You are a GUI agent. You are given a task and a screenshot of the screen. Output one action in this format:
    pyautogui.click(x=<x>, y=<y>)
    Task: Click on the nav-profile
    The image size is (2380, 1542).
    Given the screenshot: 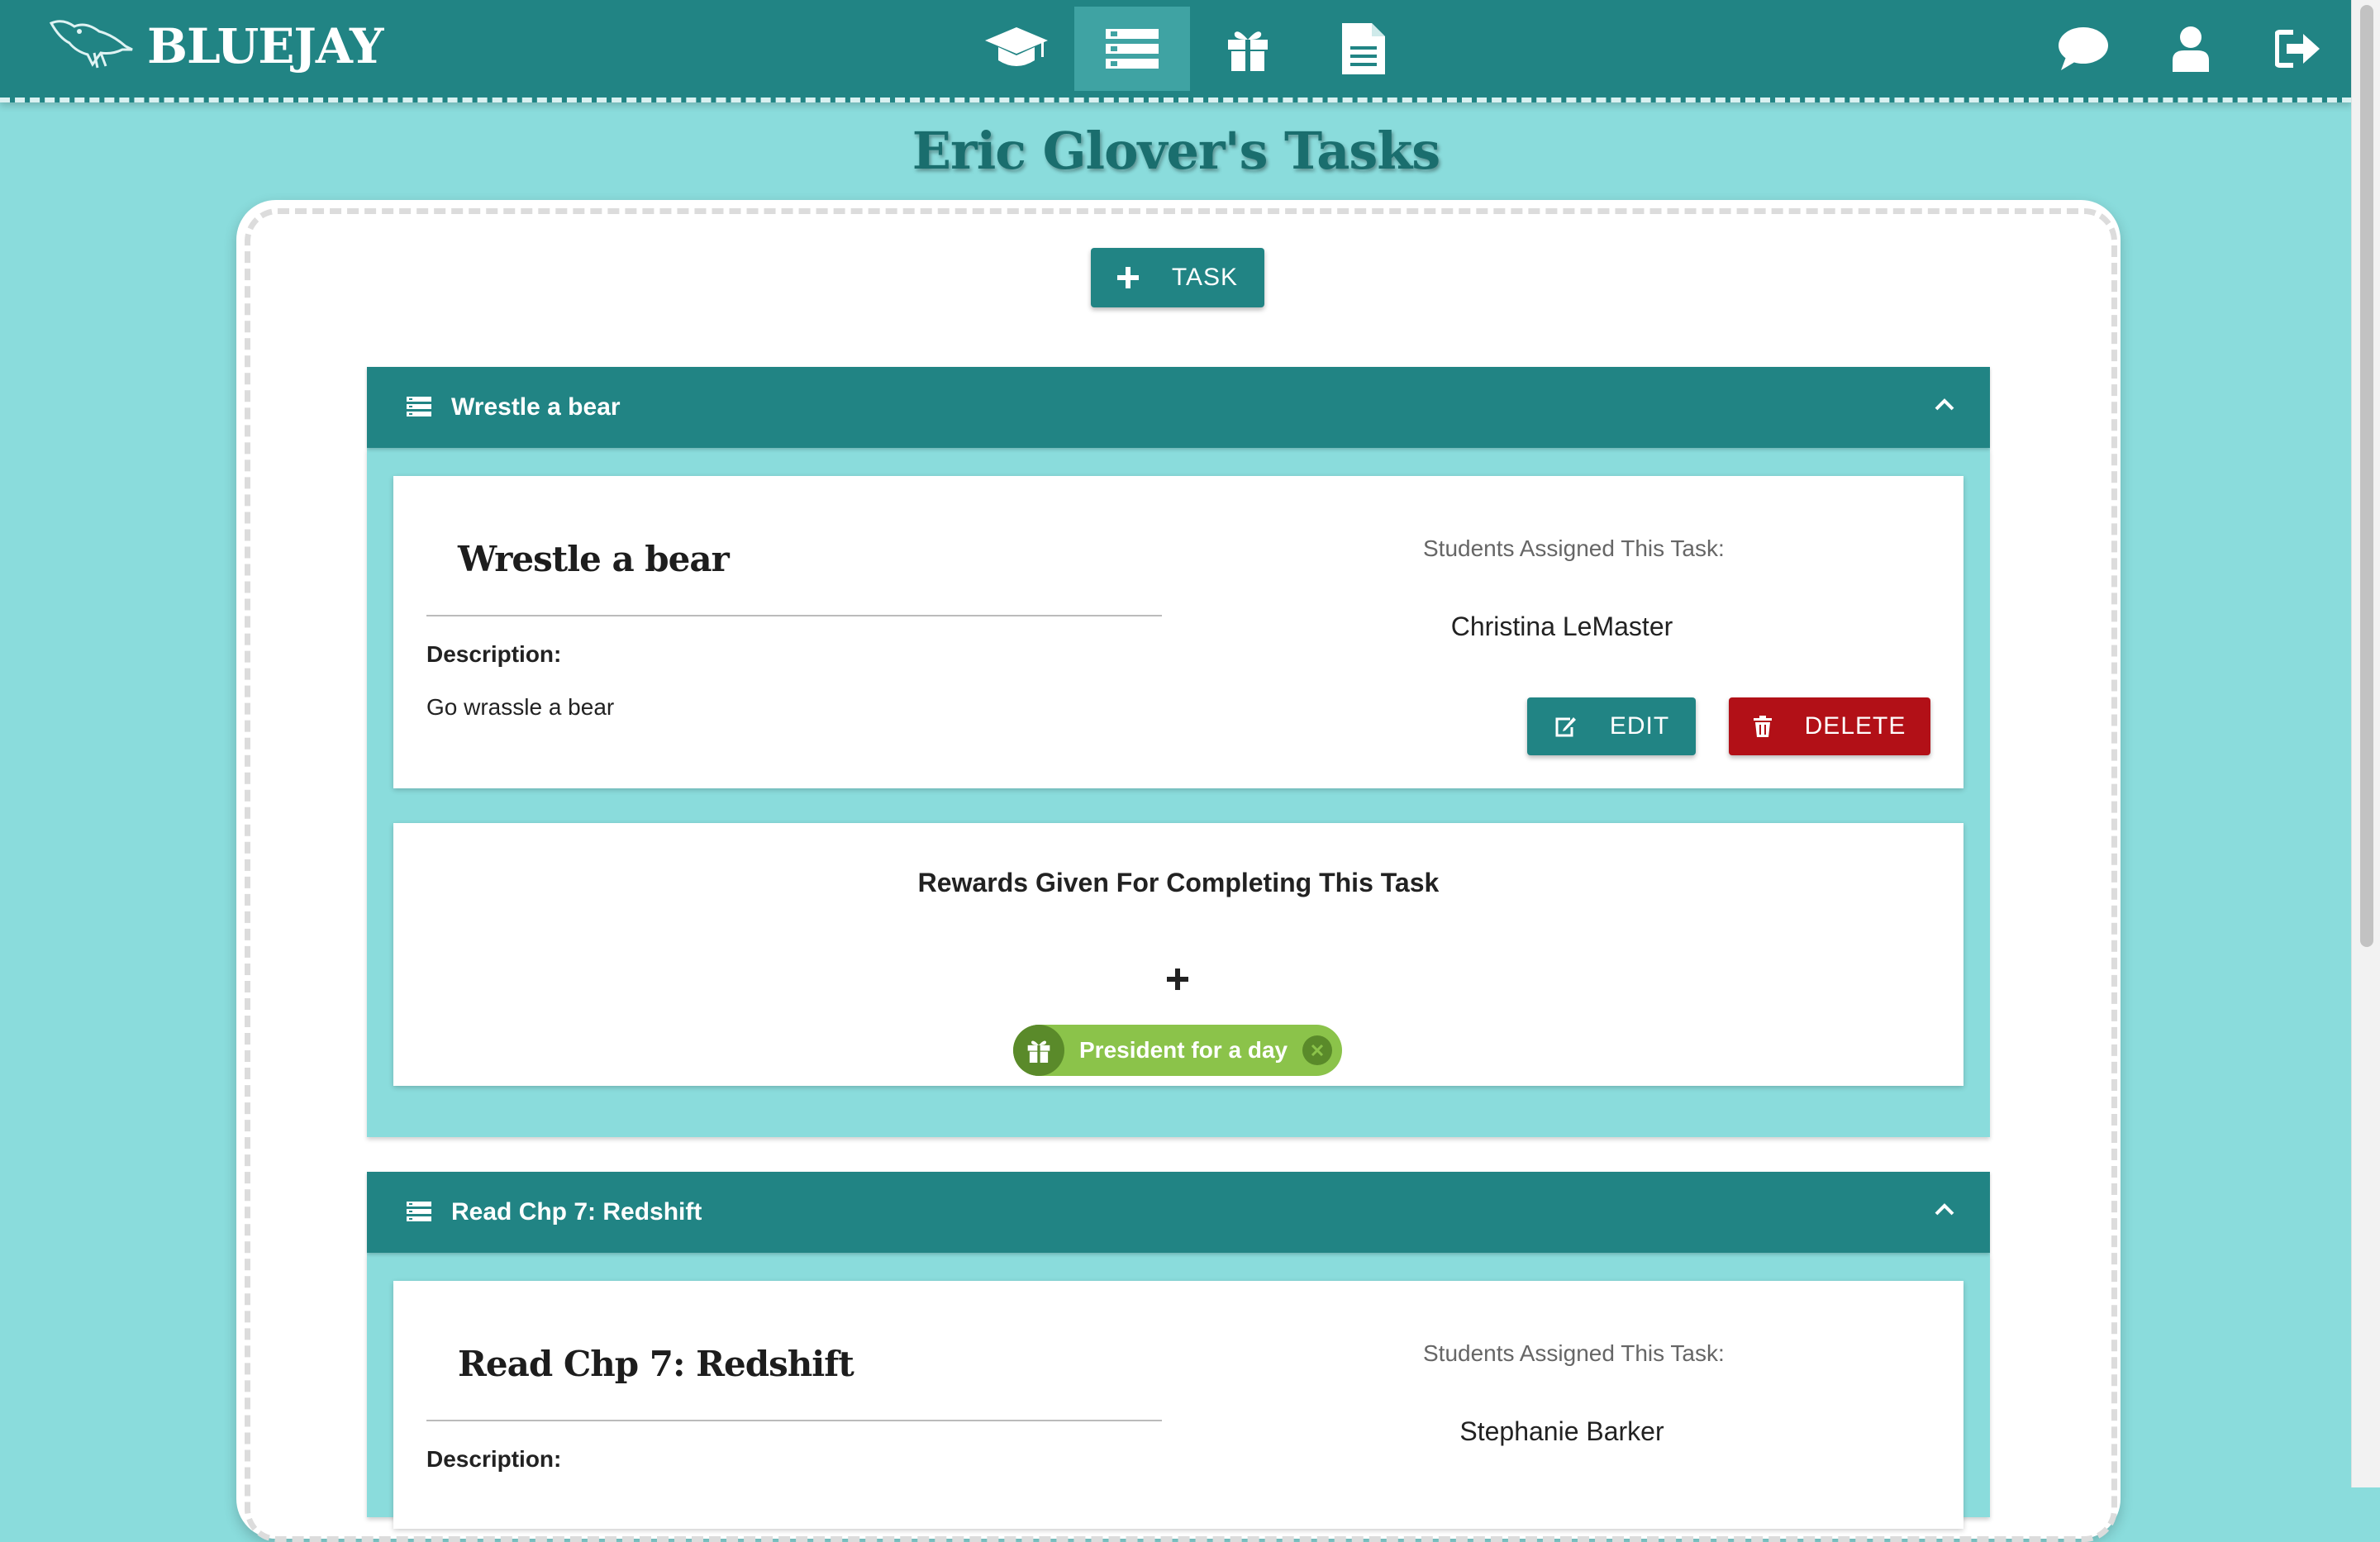 What is the action you would take?
    pyautogui.click(x=2190, y=49)
    